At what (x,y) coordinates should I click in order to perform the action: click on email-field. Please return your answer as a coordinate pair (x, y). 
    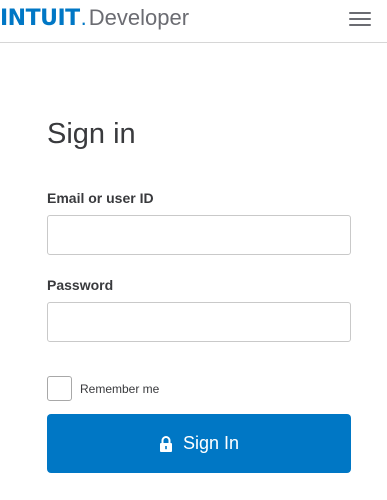
    Looking at the image, I should click on (199, 235).